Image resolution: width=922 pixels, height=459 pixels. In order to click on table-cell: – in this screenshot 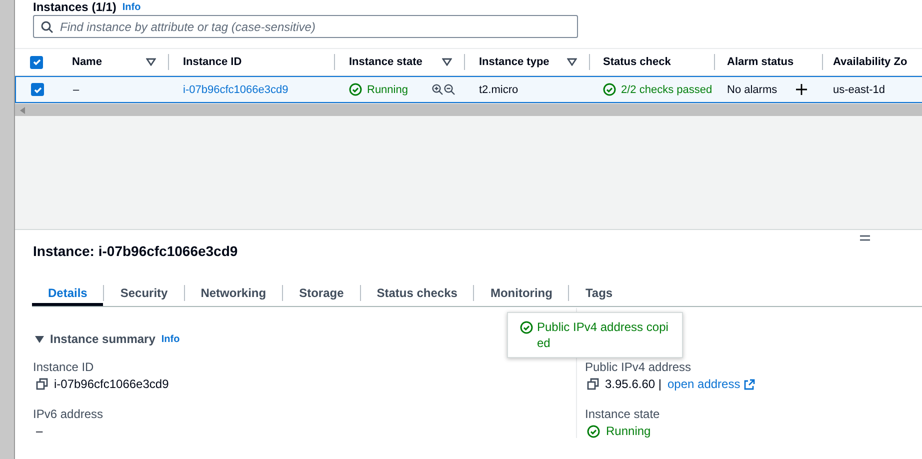, I will do `click(76, 90)`.